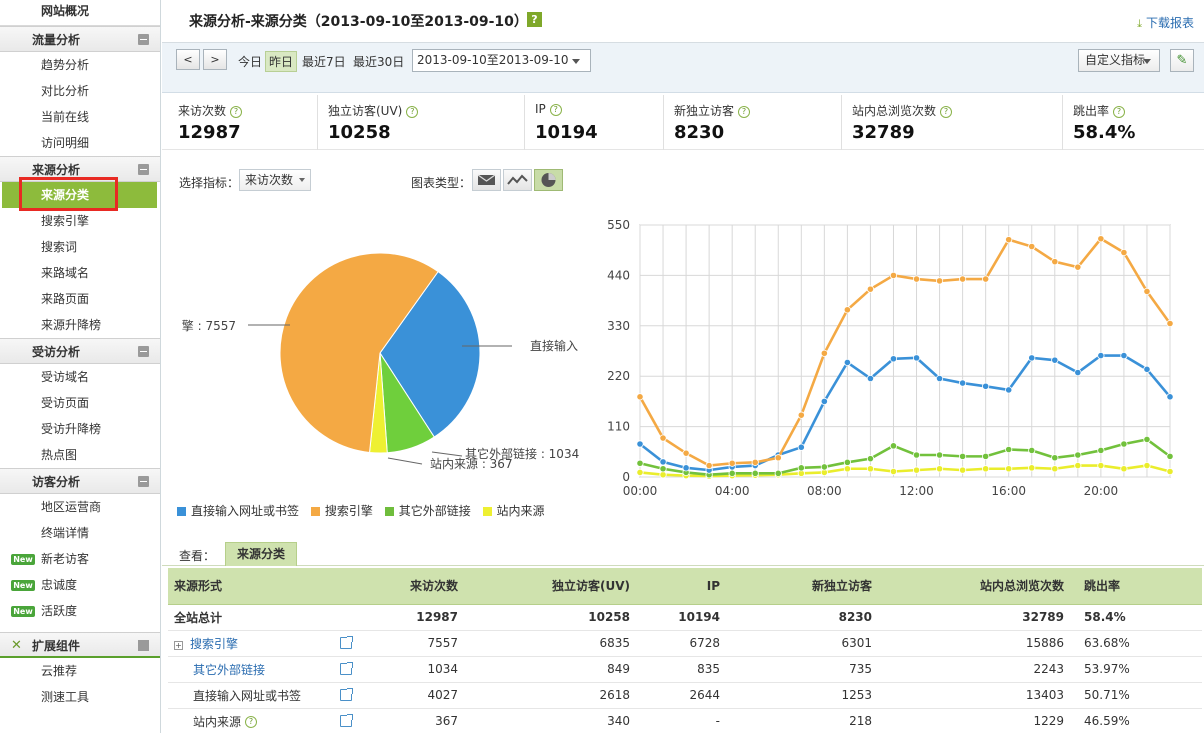  What do you see at coordinates (486, 180) in the screenshot?
I see `bar-chart-type-button` at bounding box center [486, 180].